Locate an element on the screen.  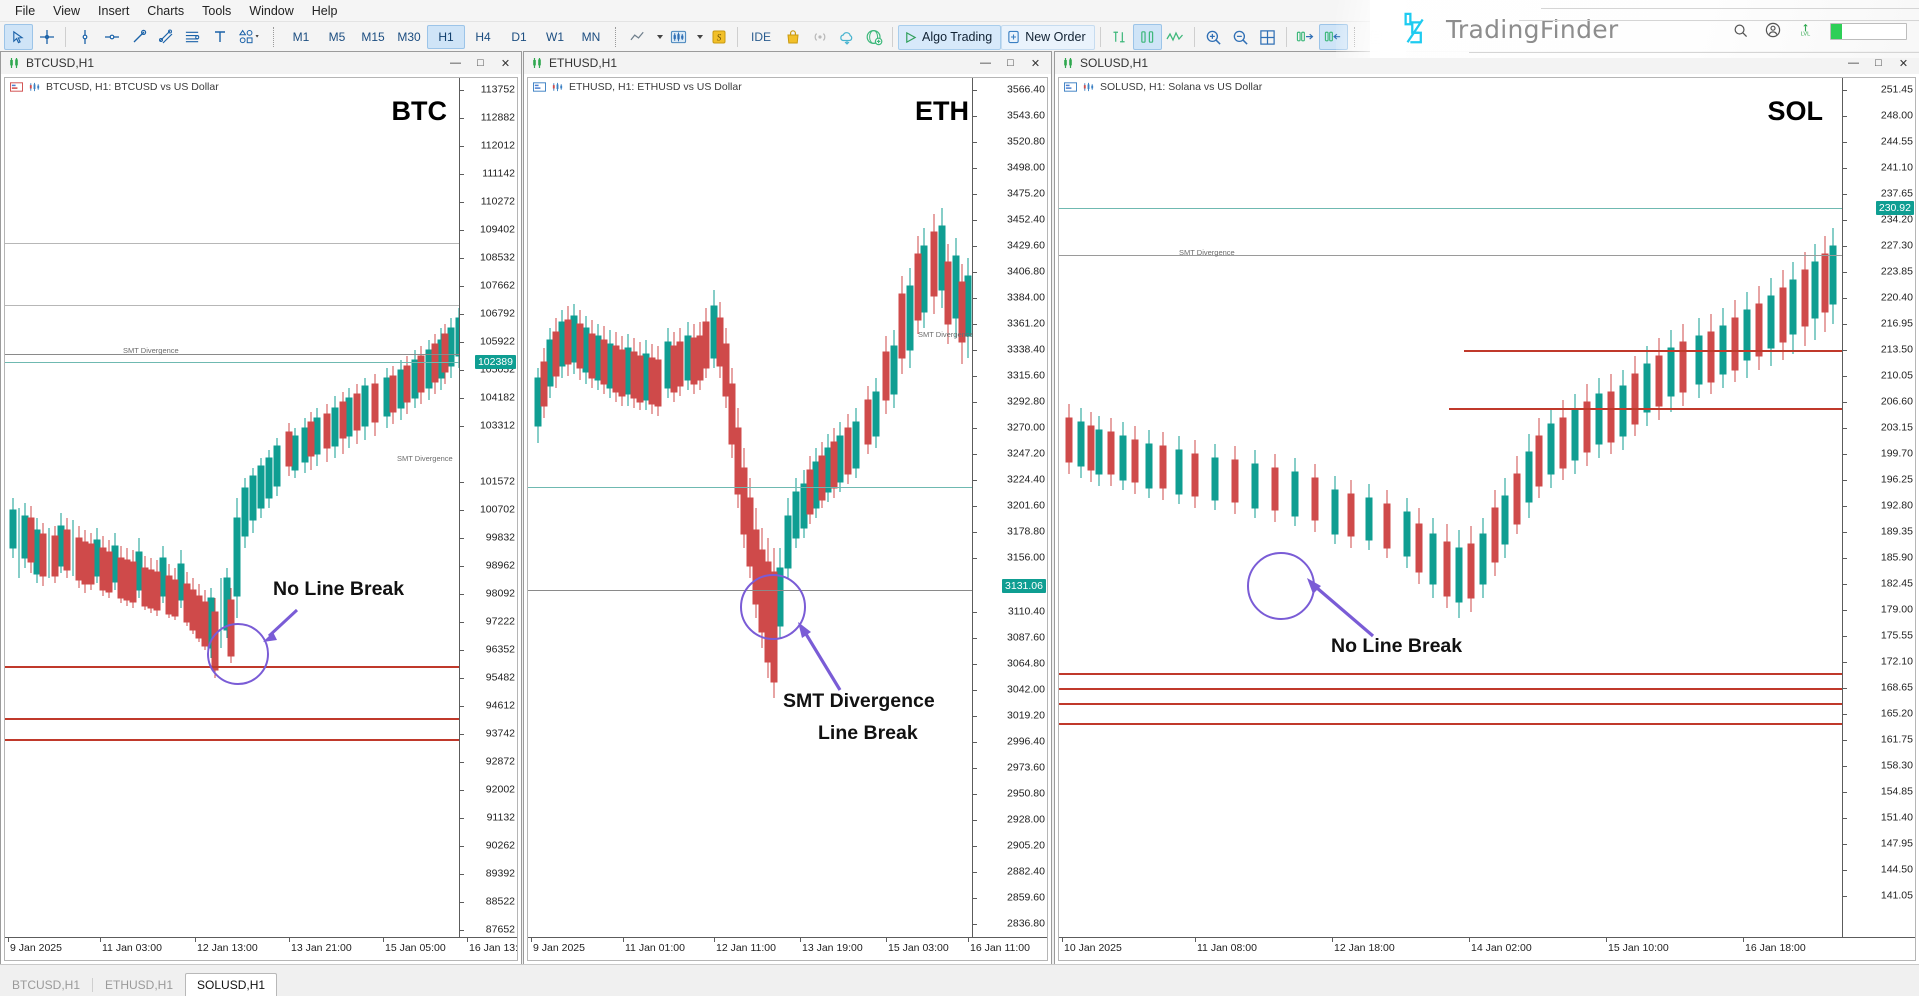
timeframe-h1: H1 is located at coordinates (446, 37).